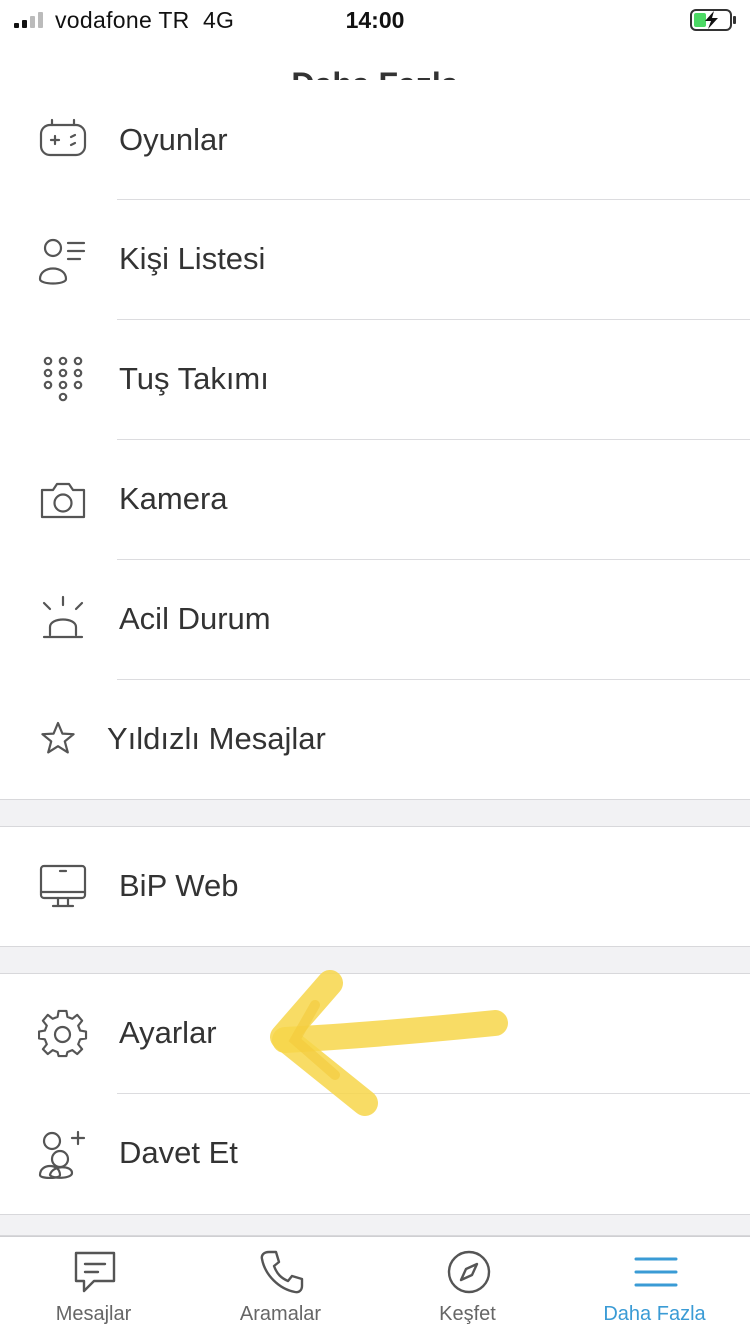  What do you see at coordinates (713, 20) in the screenshot?
I see `battery-charging-icon` at bounding box center [713, 20].